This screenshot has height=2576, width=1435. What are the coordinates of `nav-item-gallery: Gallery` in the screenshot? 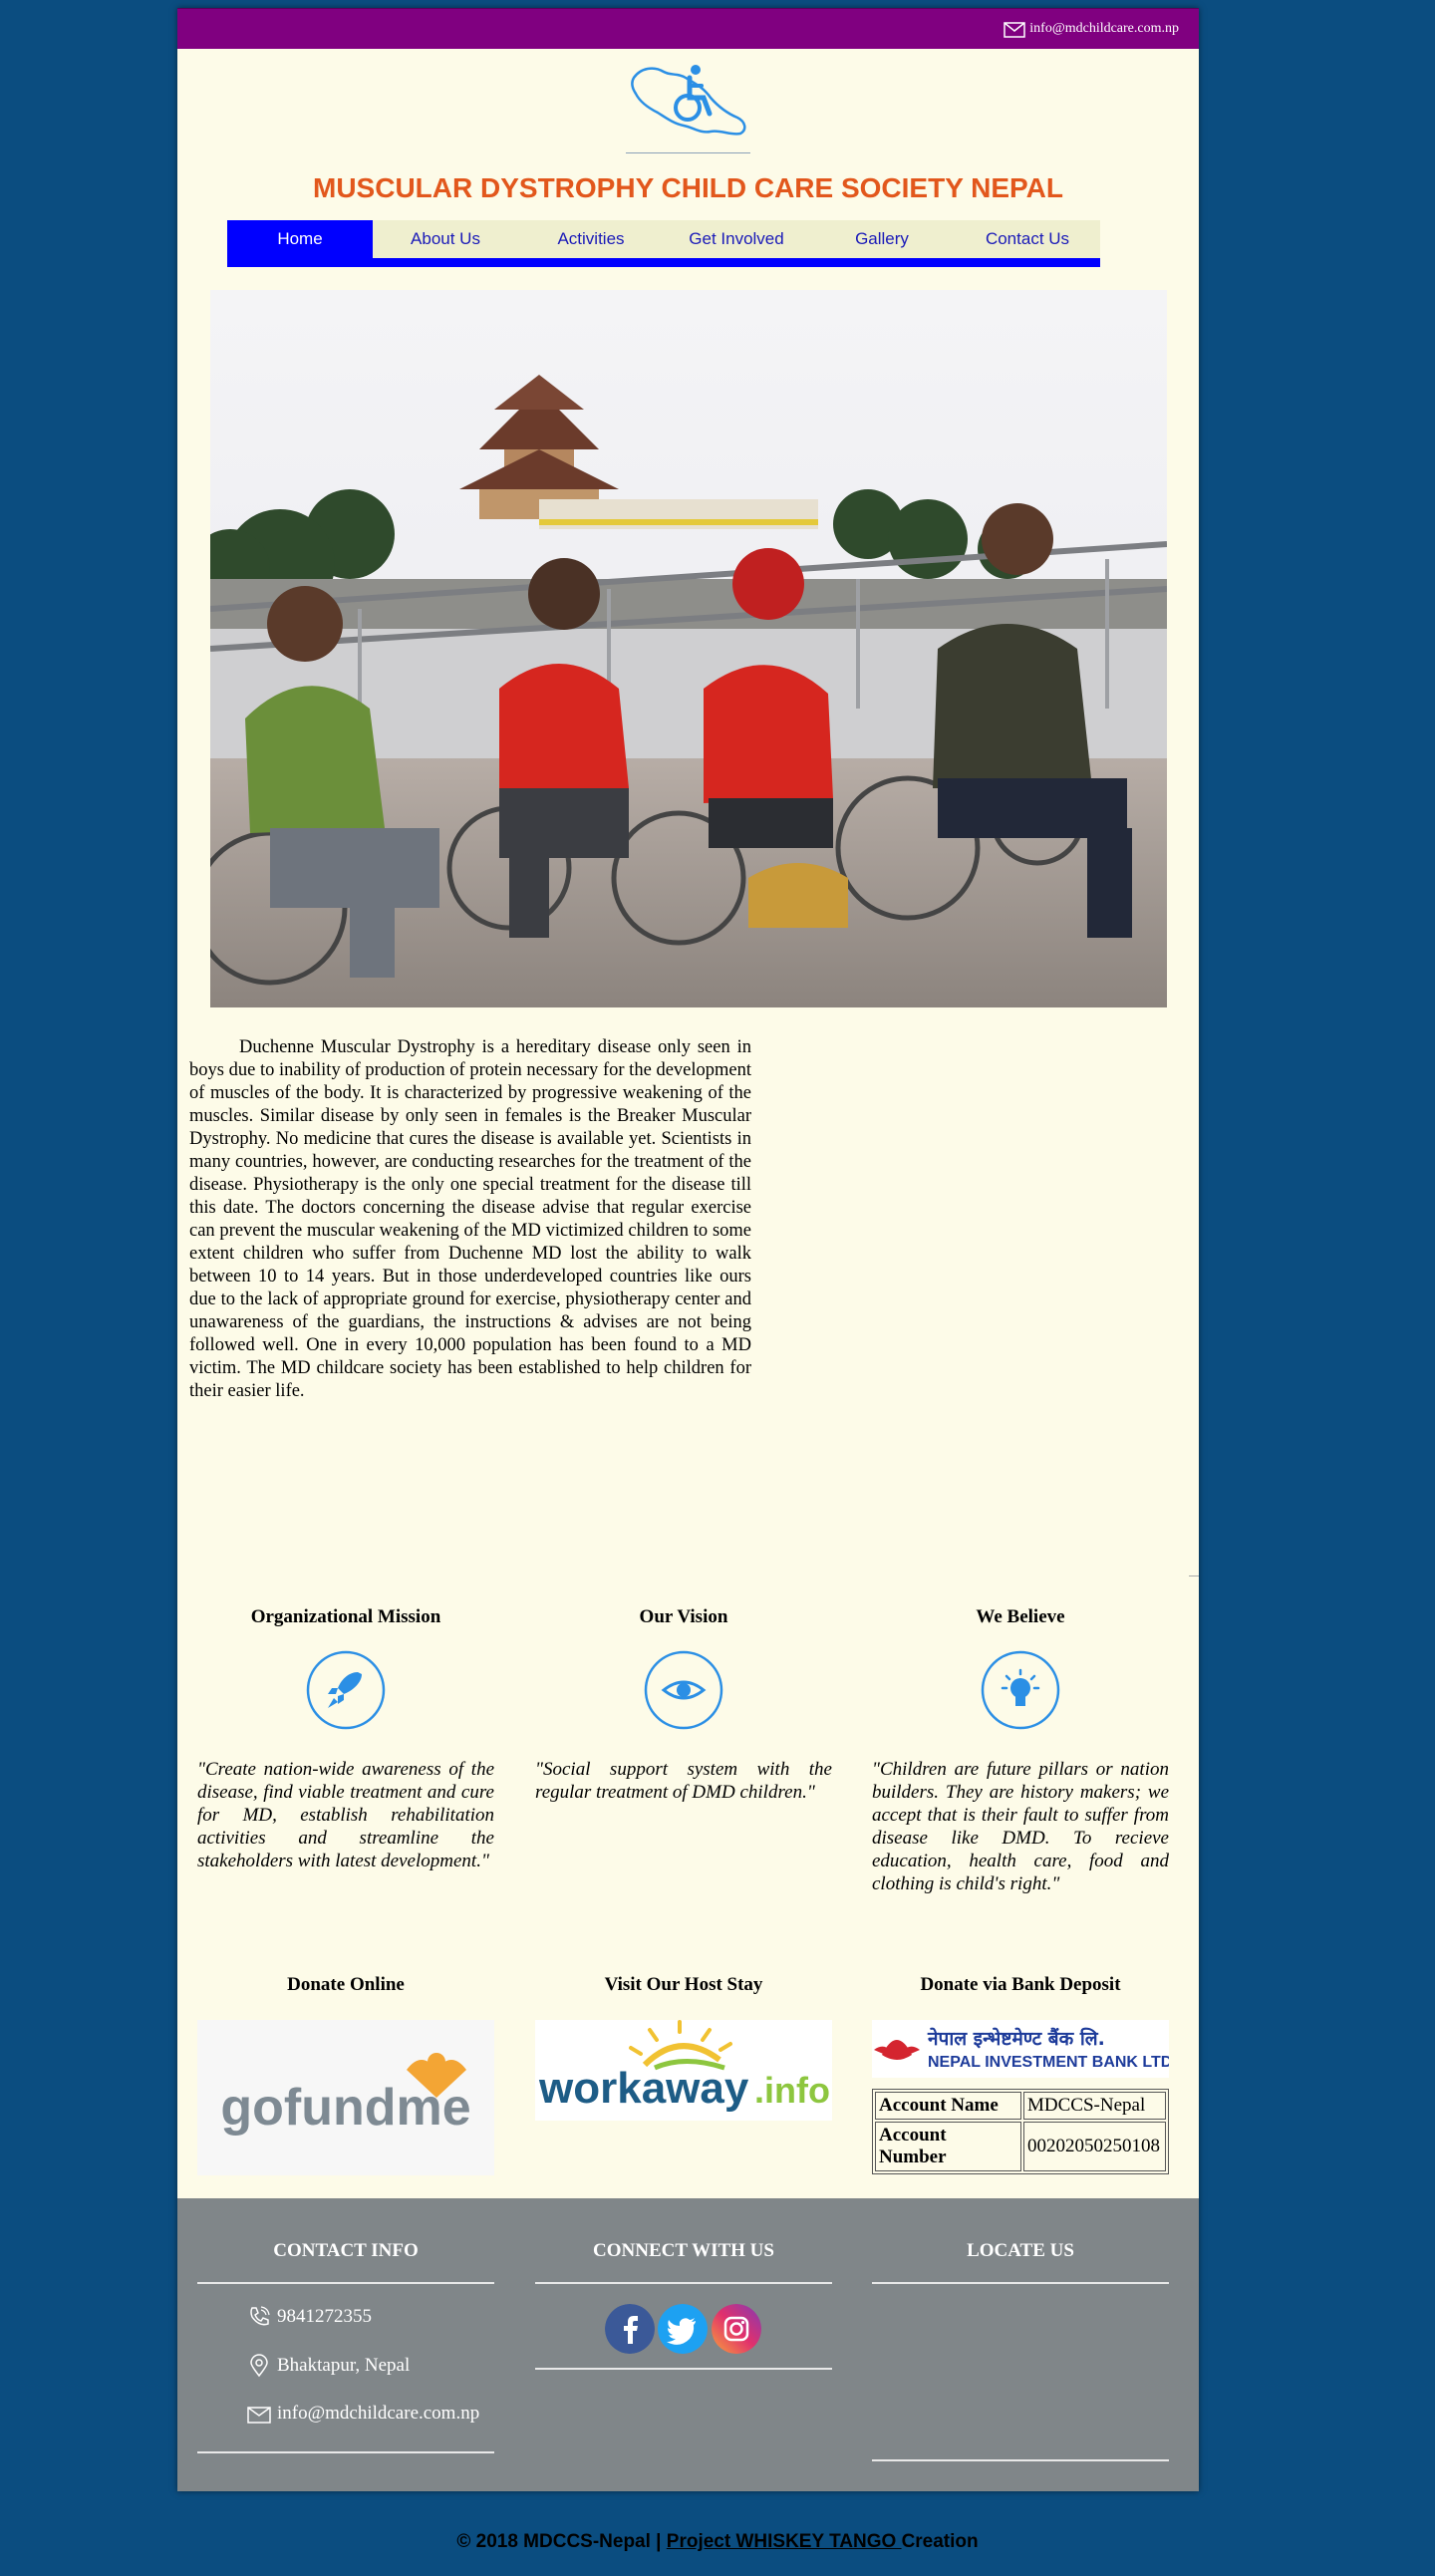 It's located at (882, 239).